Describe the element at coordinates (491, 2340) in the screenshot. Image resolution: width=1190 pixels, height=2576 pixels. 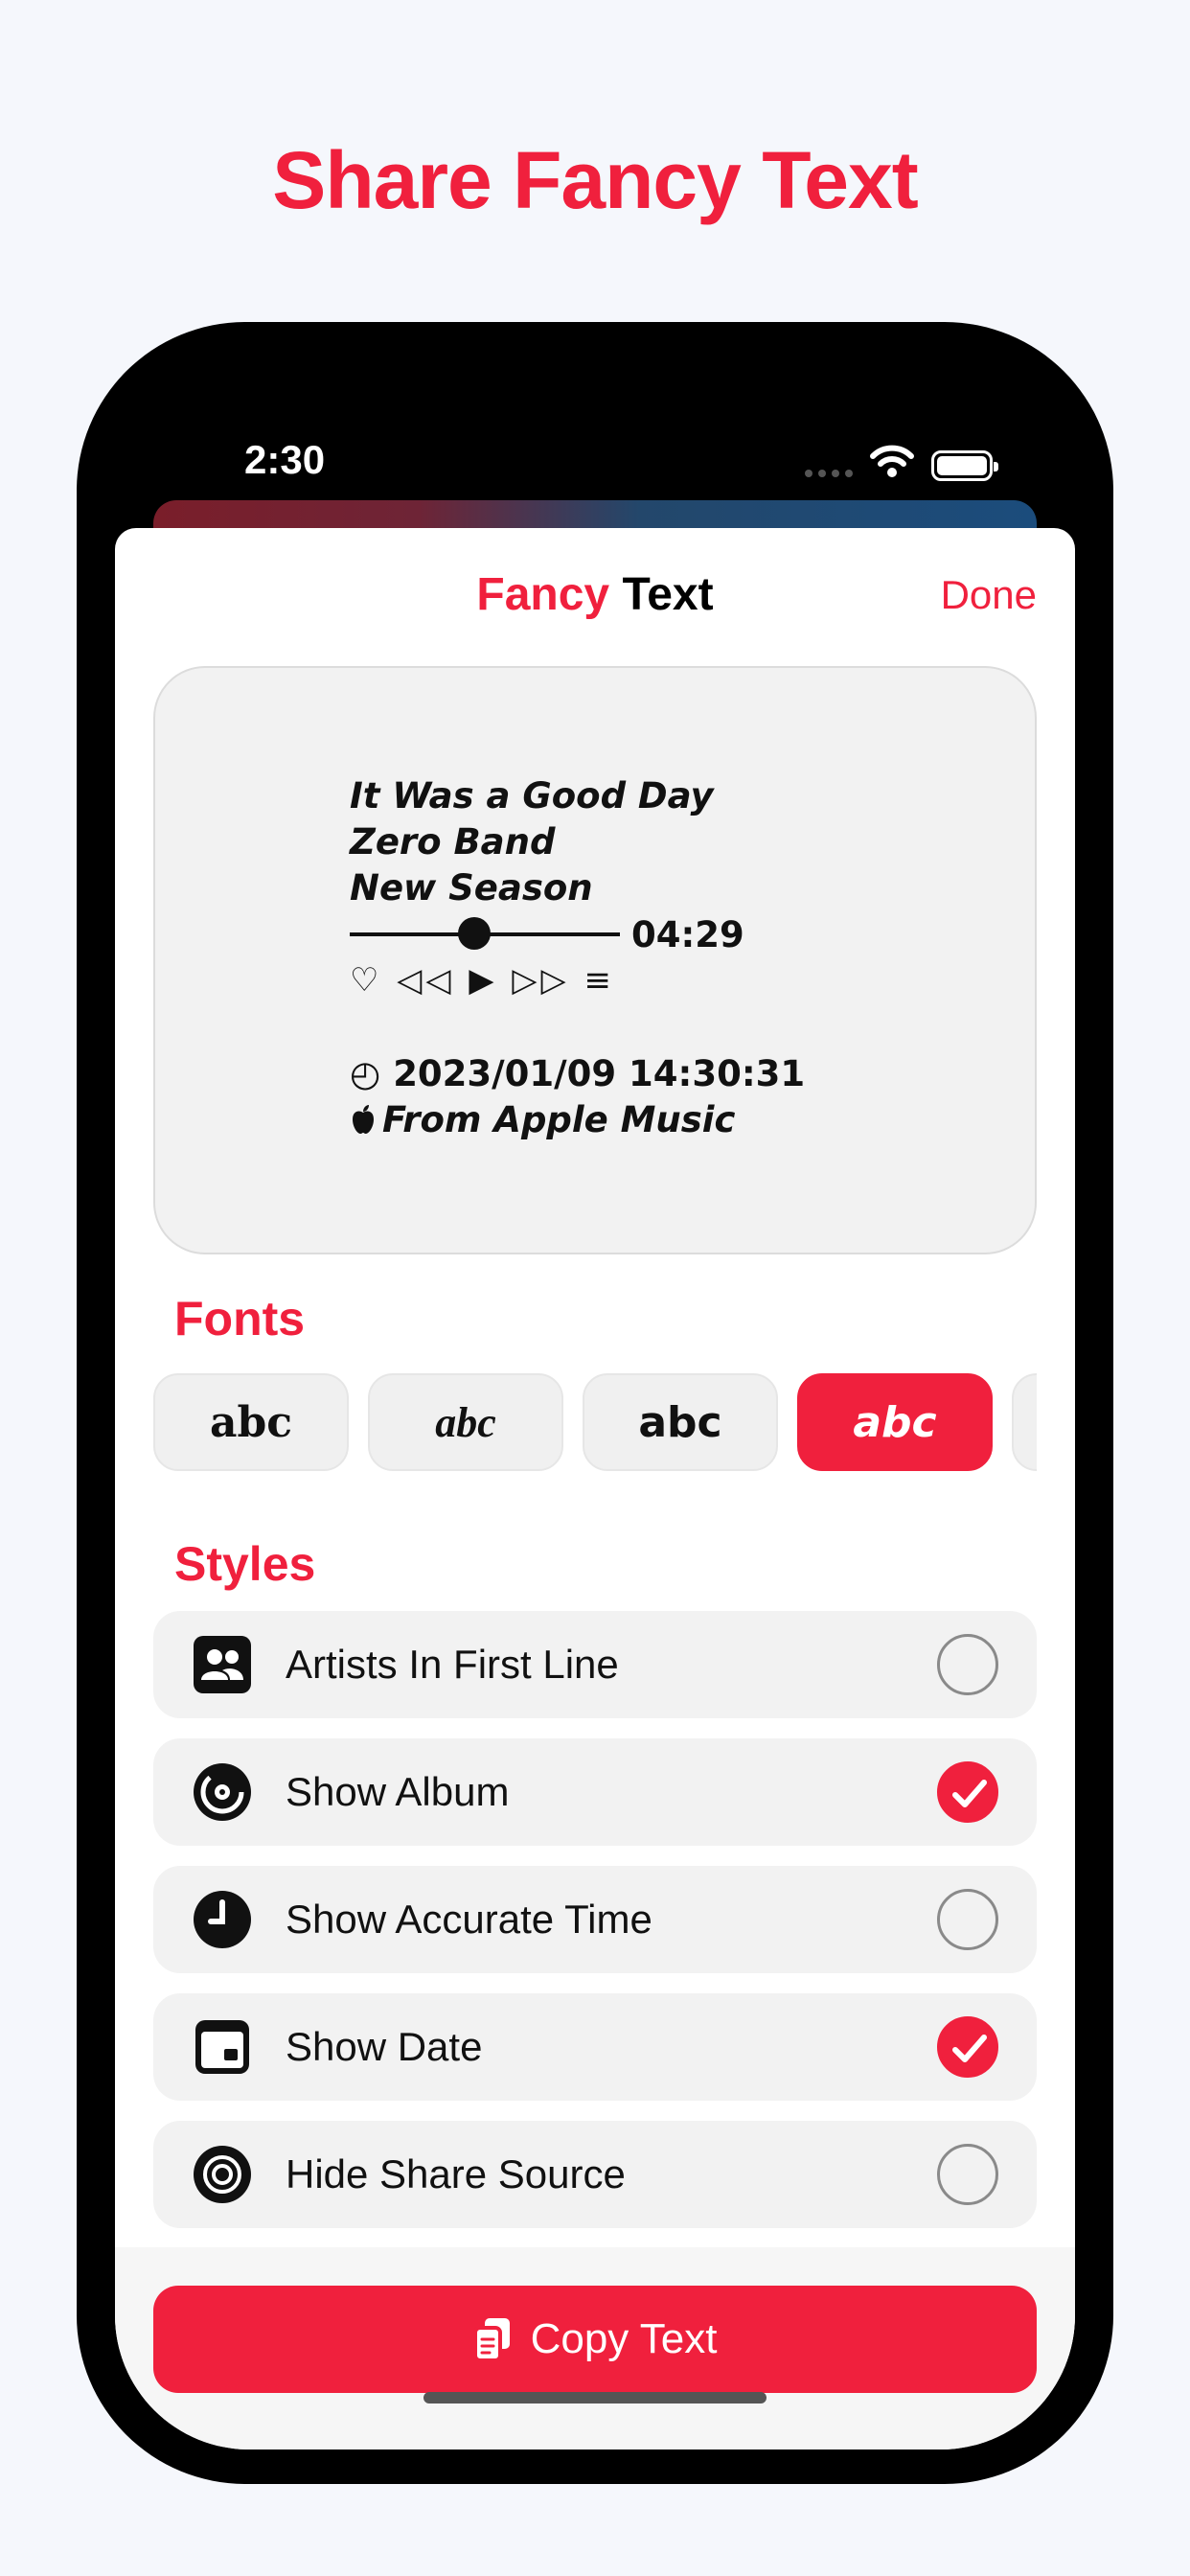
I see `copy-icon` at that location.